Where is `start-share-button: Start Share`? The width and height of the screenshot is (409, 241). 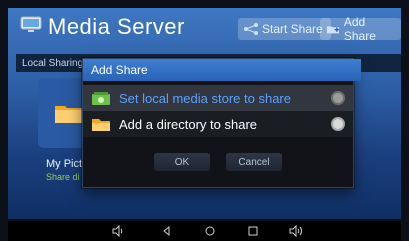 start-share-button: Start Share is located at coordinates (284, 29).